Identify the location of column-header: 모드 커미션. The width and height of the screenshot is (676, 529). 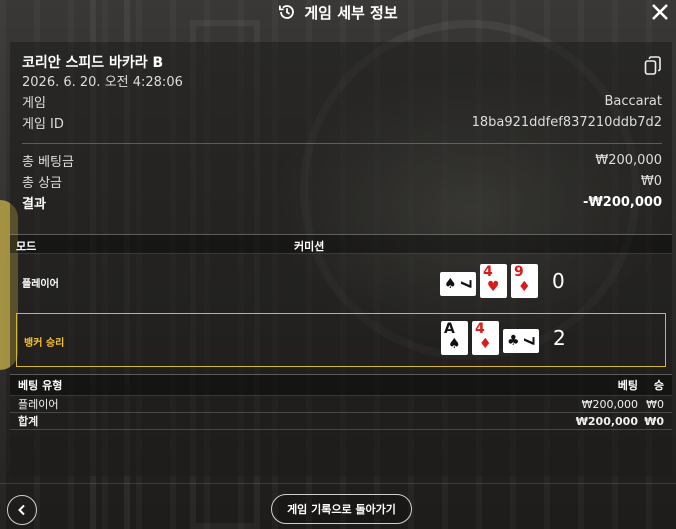
(341, 244).